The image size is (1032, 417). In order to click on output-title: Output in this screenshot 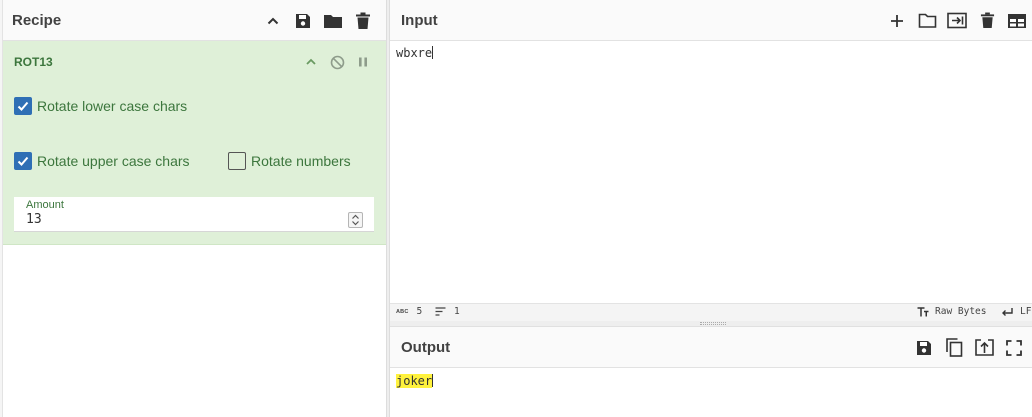, I will do `click(426, 347)`.